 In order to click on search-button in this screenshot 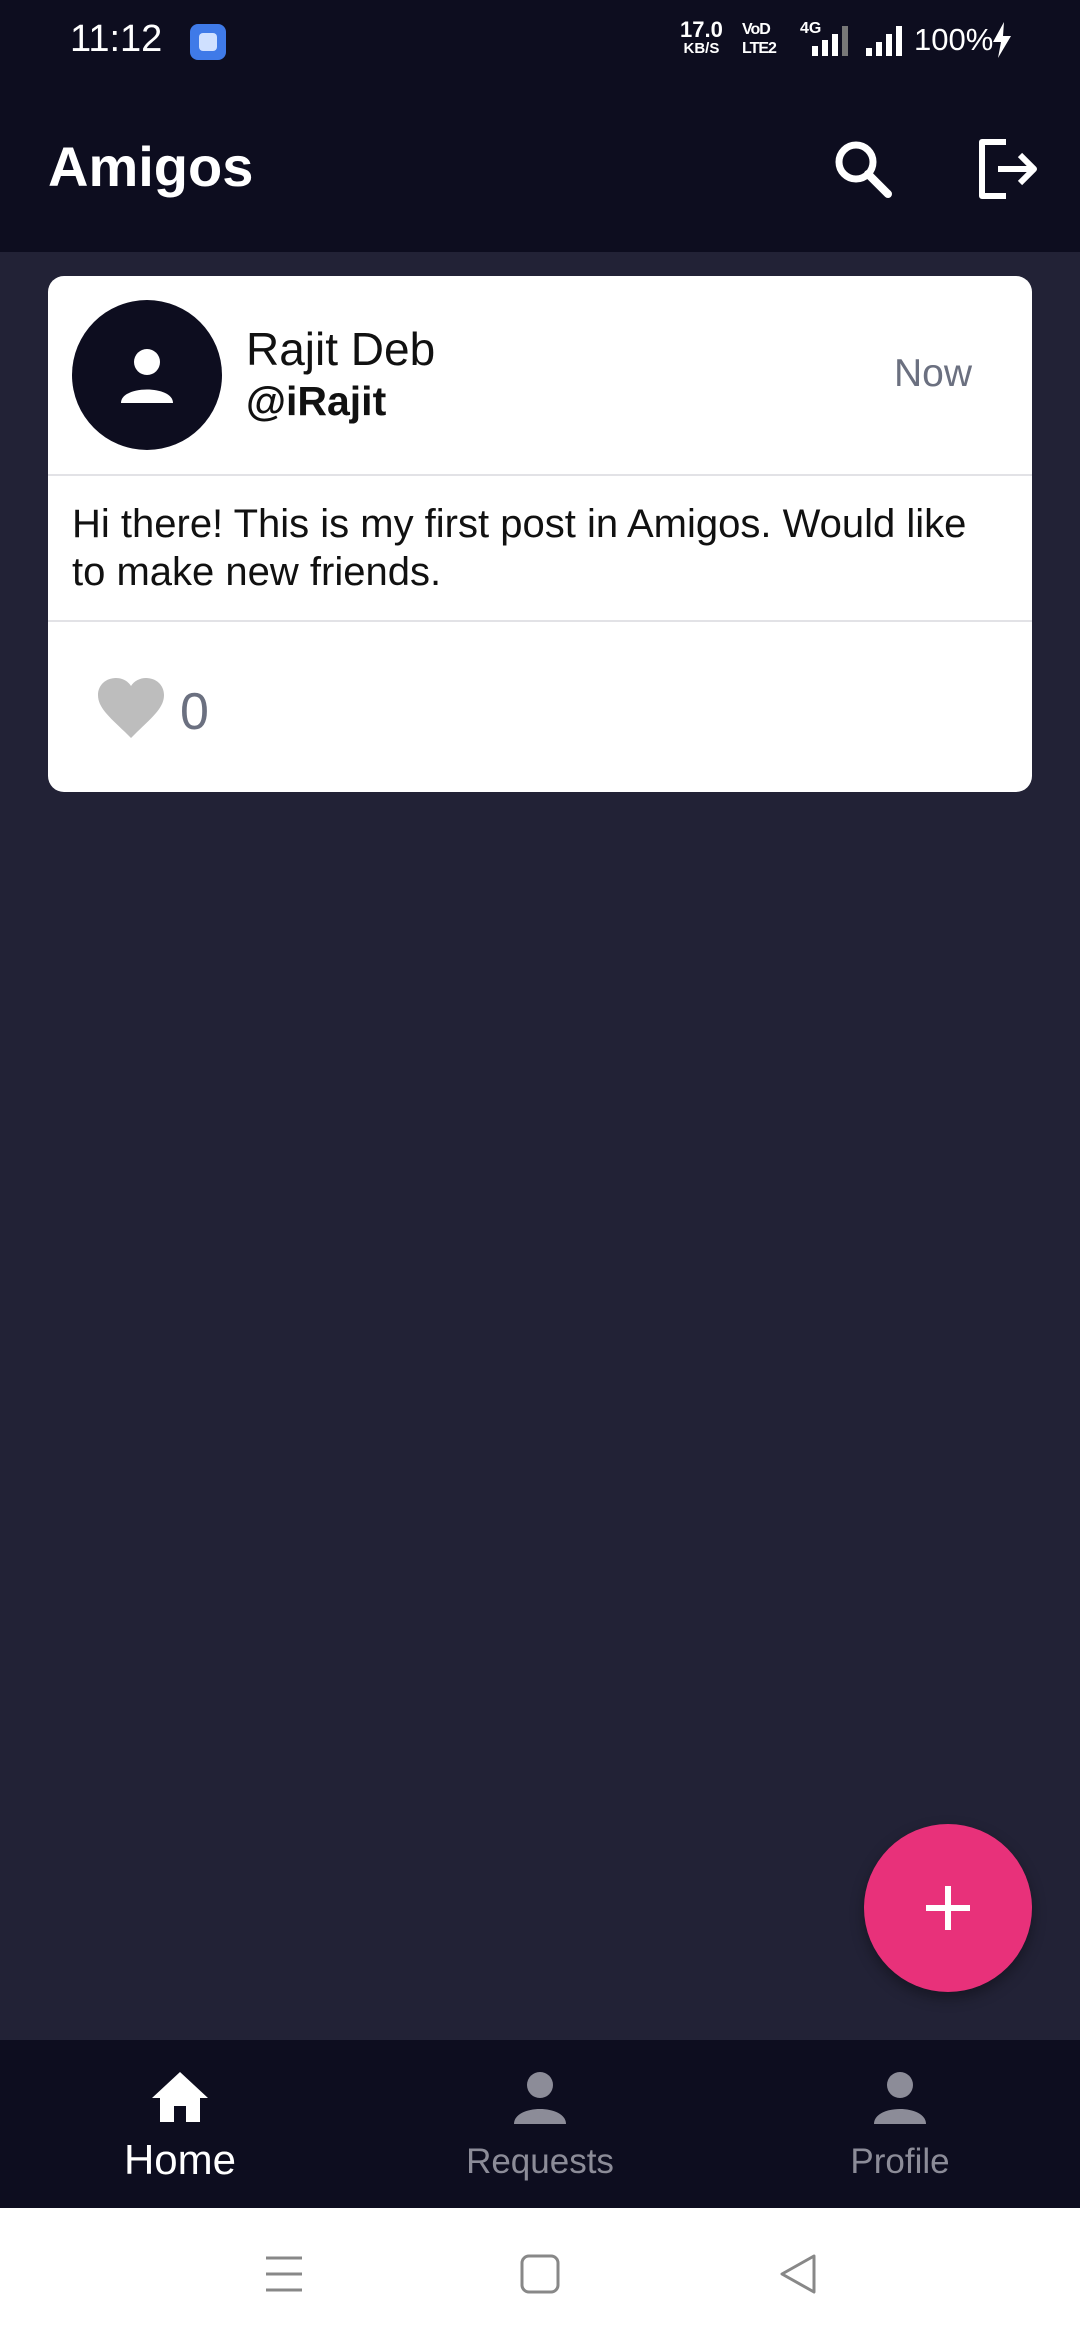, I will do `click(863, 169)`.